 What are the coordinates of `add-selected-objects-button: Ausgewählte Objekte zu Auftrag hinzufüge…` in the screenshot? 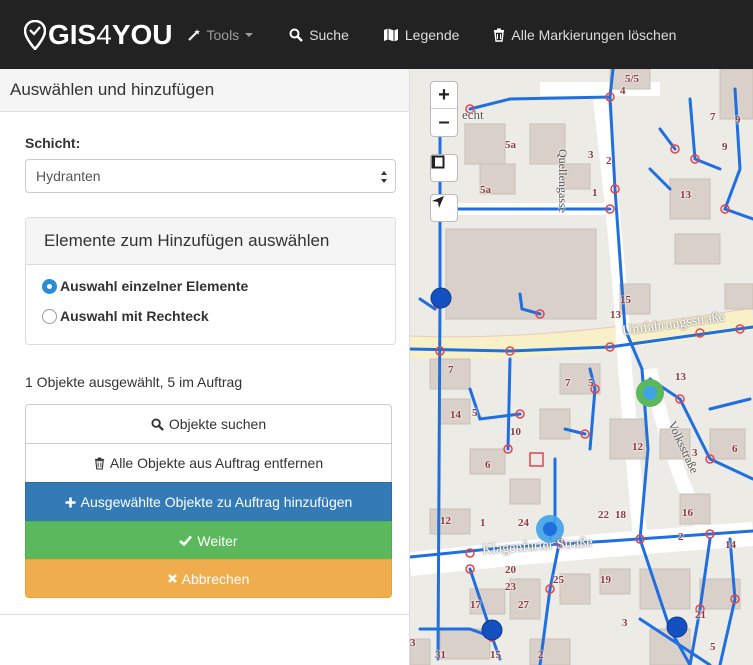 It's located at (208, 502).